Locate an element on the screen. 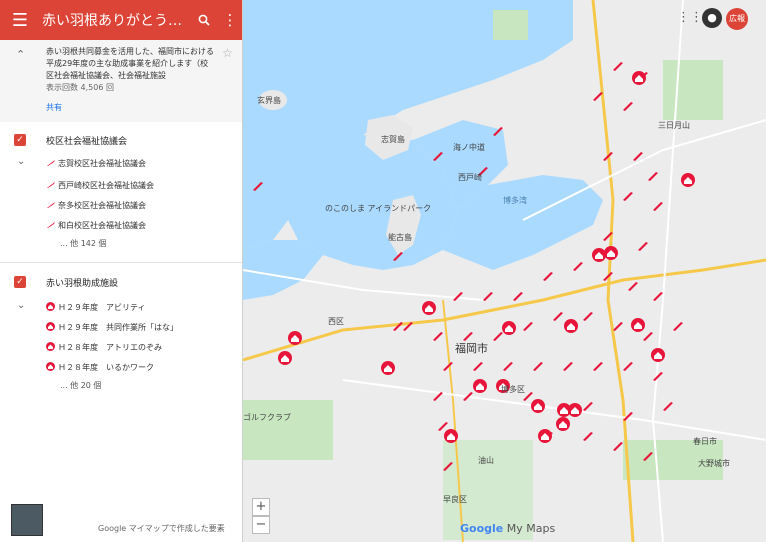 Image resolution: width=766 pixels, height=542 pixels. list-item: Ｈ２８年度 アトリエのぞみ is located at coordinates (104, 347).